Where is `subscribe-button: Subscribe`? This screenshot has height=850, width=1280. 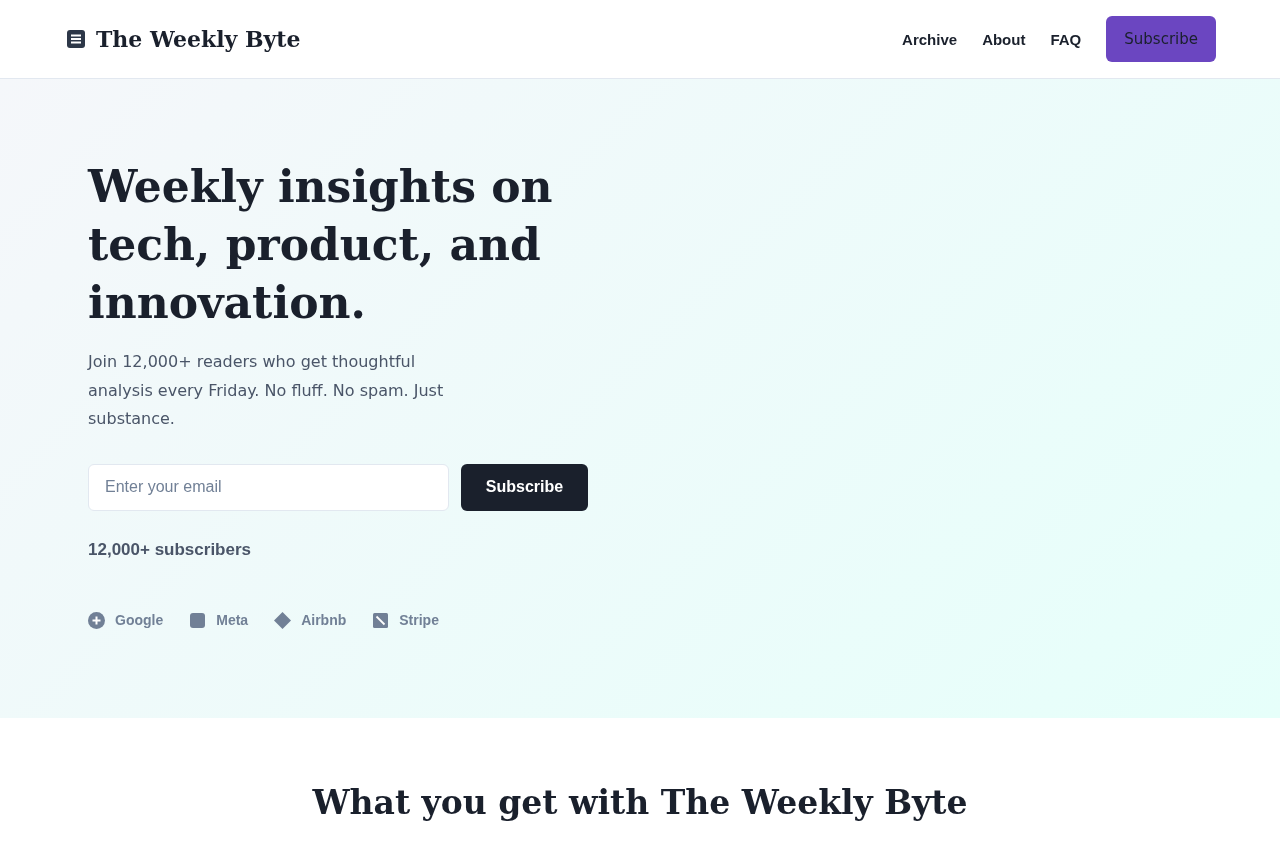 subscribe-button: Subscribe is located at coordinates (524, 487).